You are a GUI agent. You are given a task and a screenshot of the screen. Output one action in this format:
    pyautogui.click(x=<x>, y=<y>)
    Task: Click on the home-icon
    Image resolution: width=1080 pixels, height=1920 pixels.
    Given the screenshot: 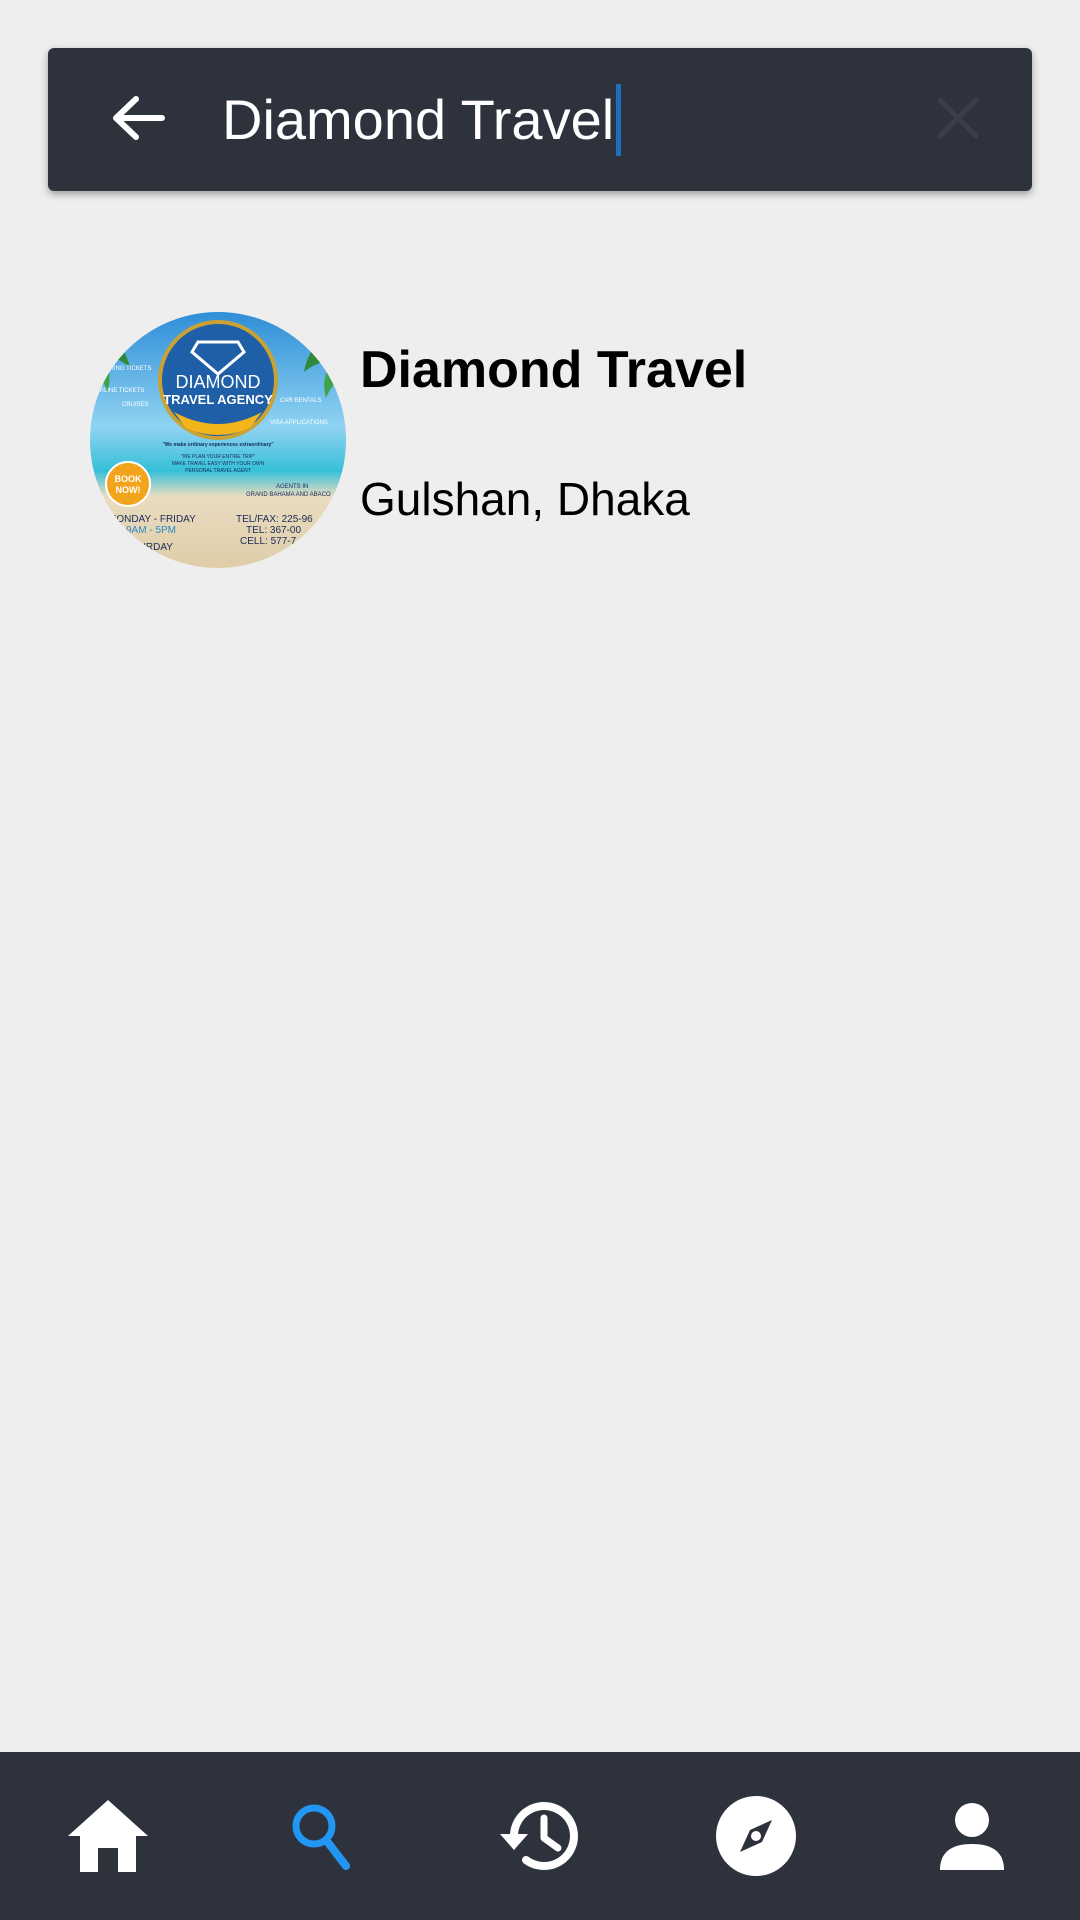 What is the action you would take?
    pyautogui.click(x=108, y=1836)
    